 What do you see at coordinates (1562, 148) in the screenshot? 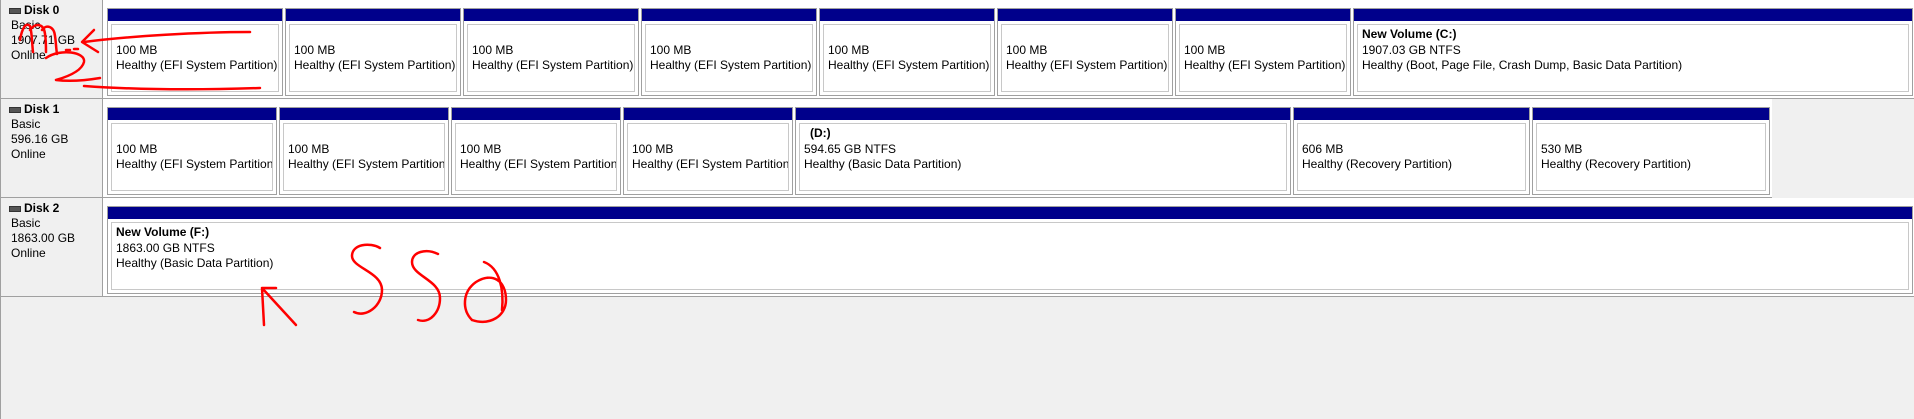
I see `partition-size: 530 MB` at bounding box center [1562, 148].